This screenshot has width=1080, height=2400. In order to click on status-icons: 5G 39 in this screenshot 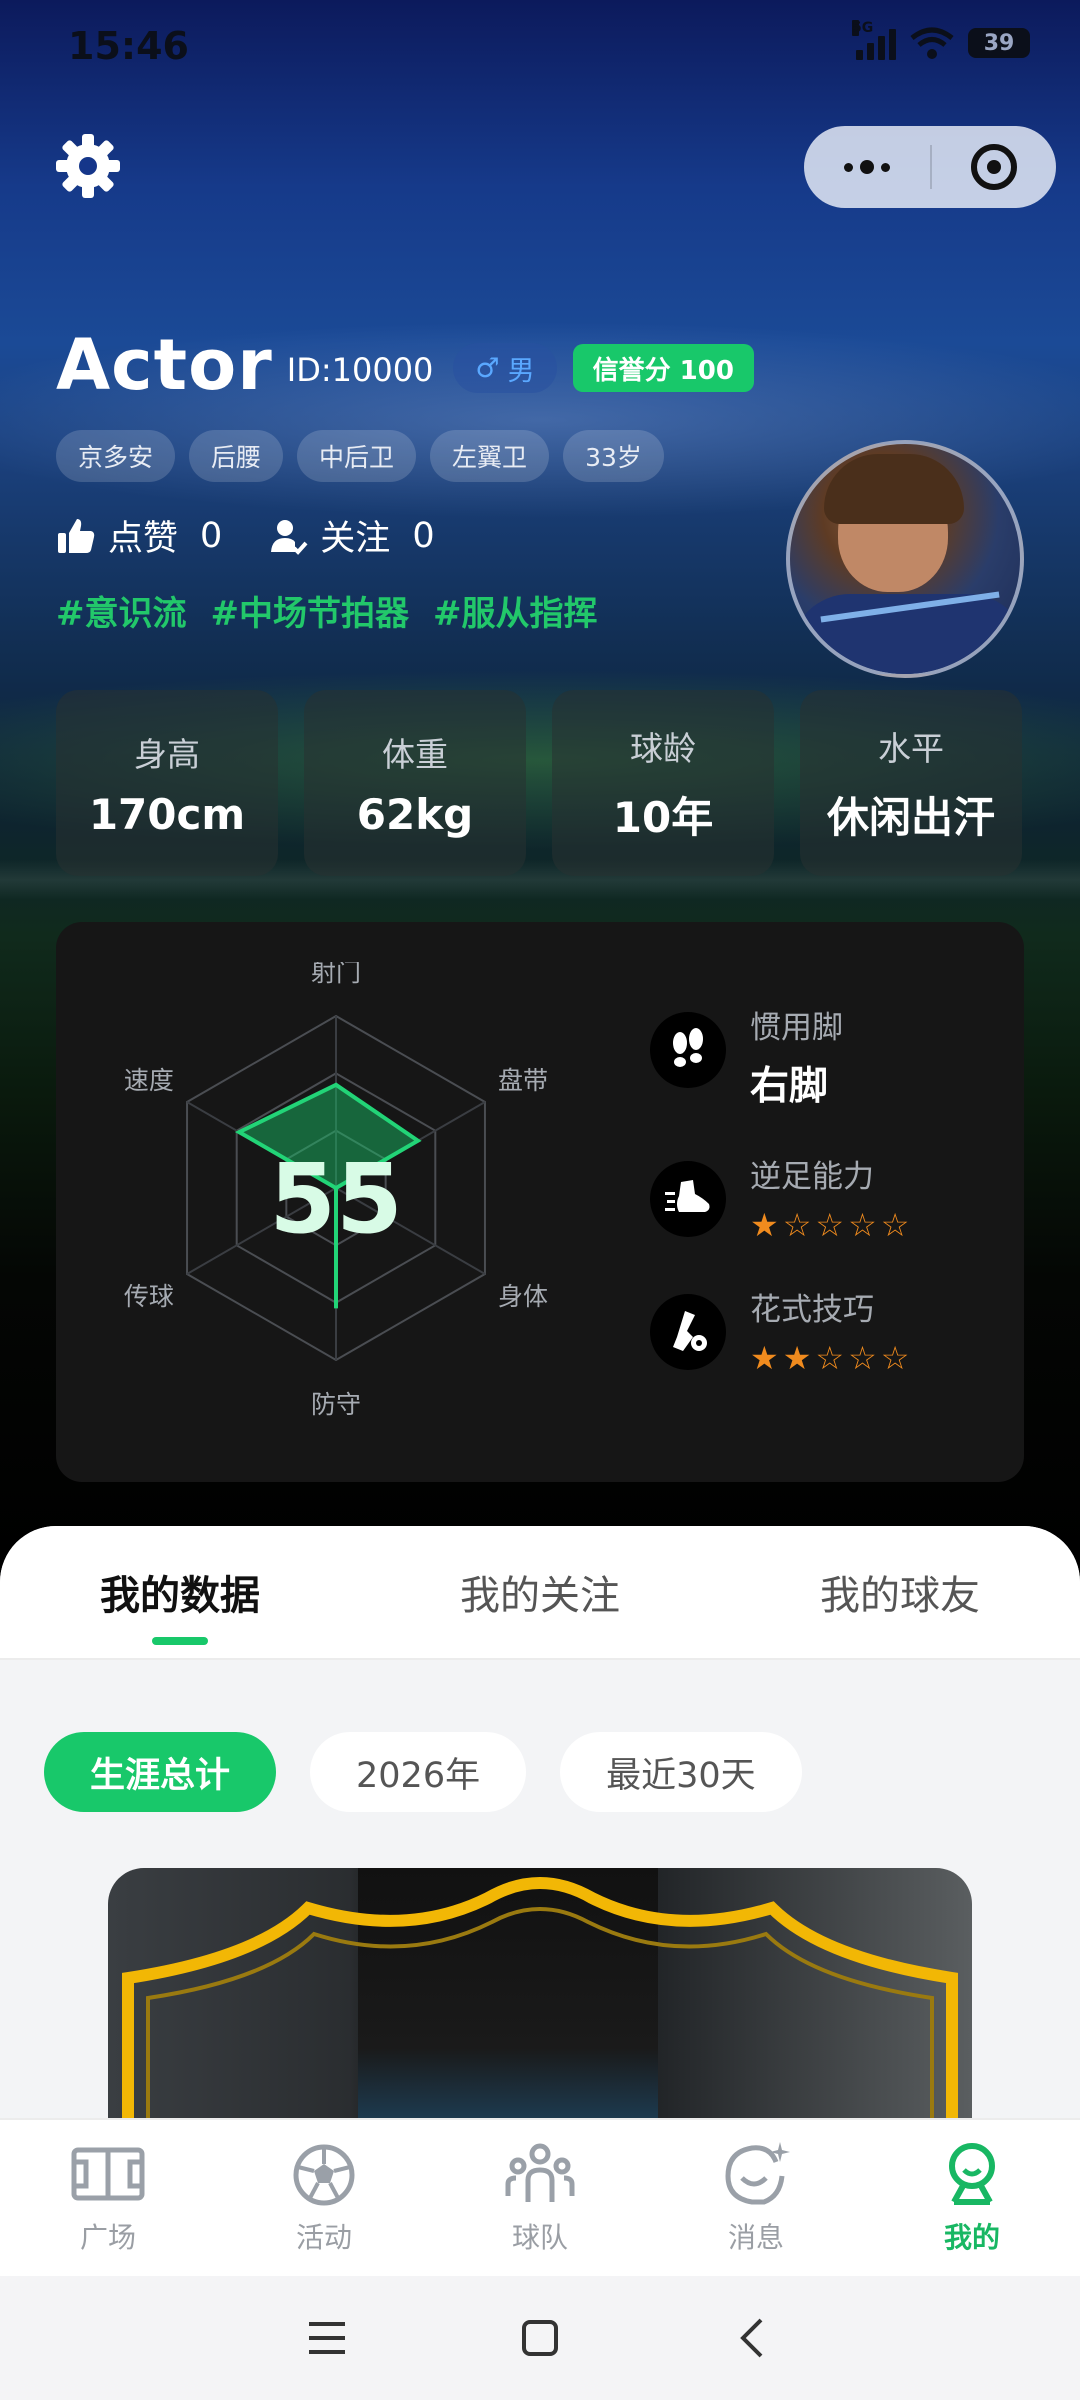, I will do `click(941, 40)`.